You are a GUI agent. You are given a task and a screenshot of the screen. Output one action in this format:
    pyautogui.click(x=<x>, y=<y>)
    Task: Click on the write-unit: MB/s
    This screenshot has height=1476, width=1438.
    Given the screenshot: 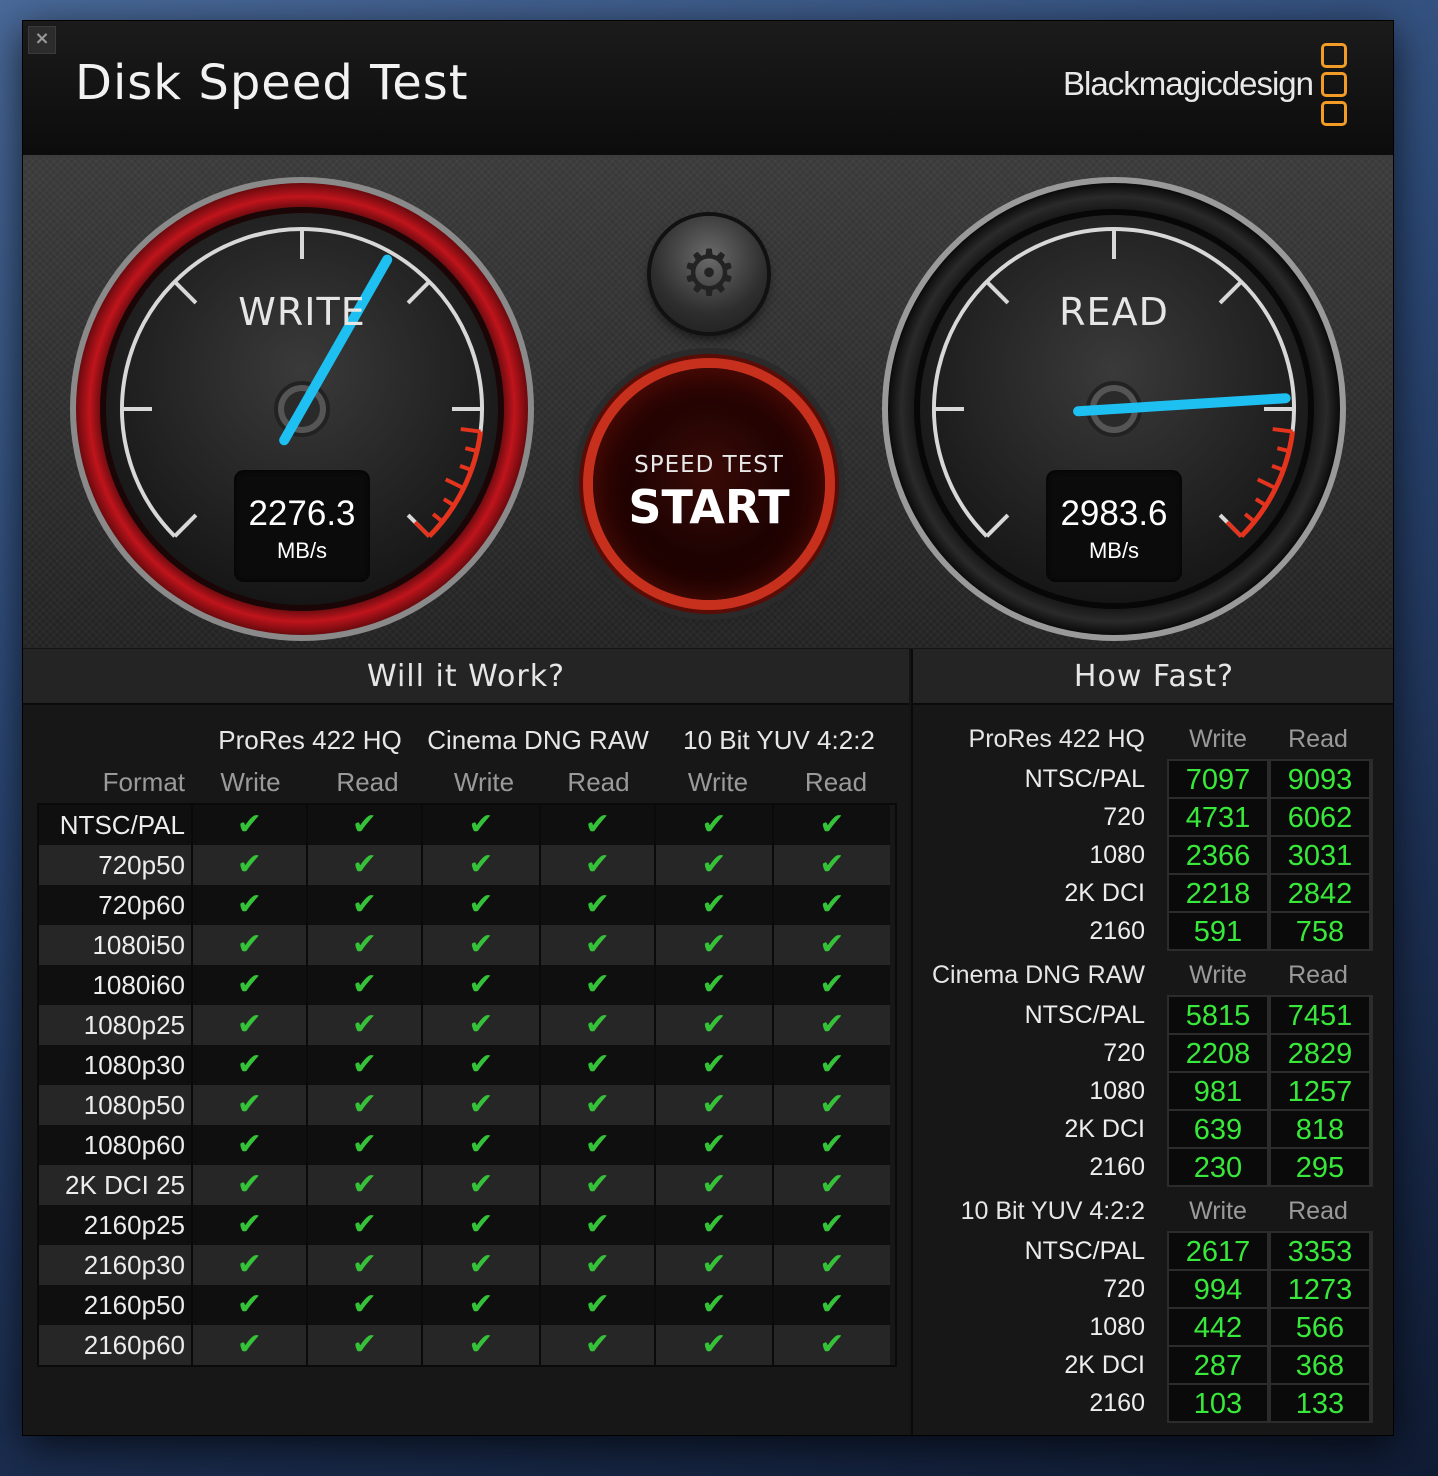 What is the action you would take?
    pyautogui.click(x=302, y=550)
    